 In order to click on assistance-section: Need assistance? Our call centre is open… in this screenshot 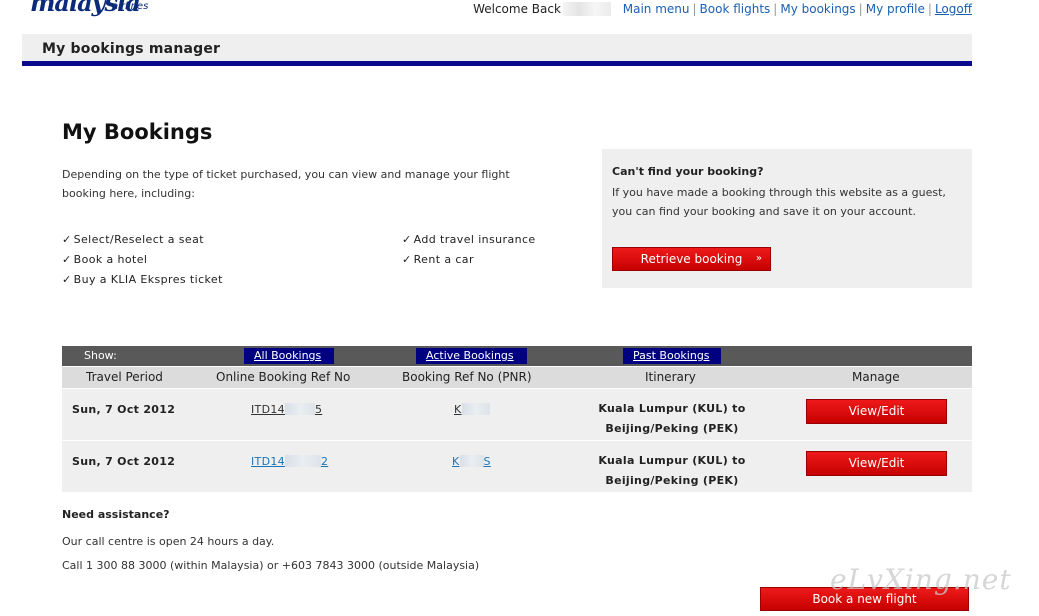, I will do `click(270, 545)`.